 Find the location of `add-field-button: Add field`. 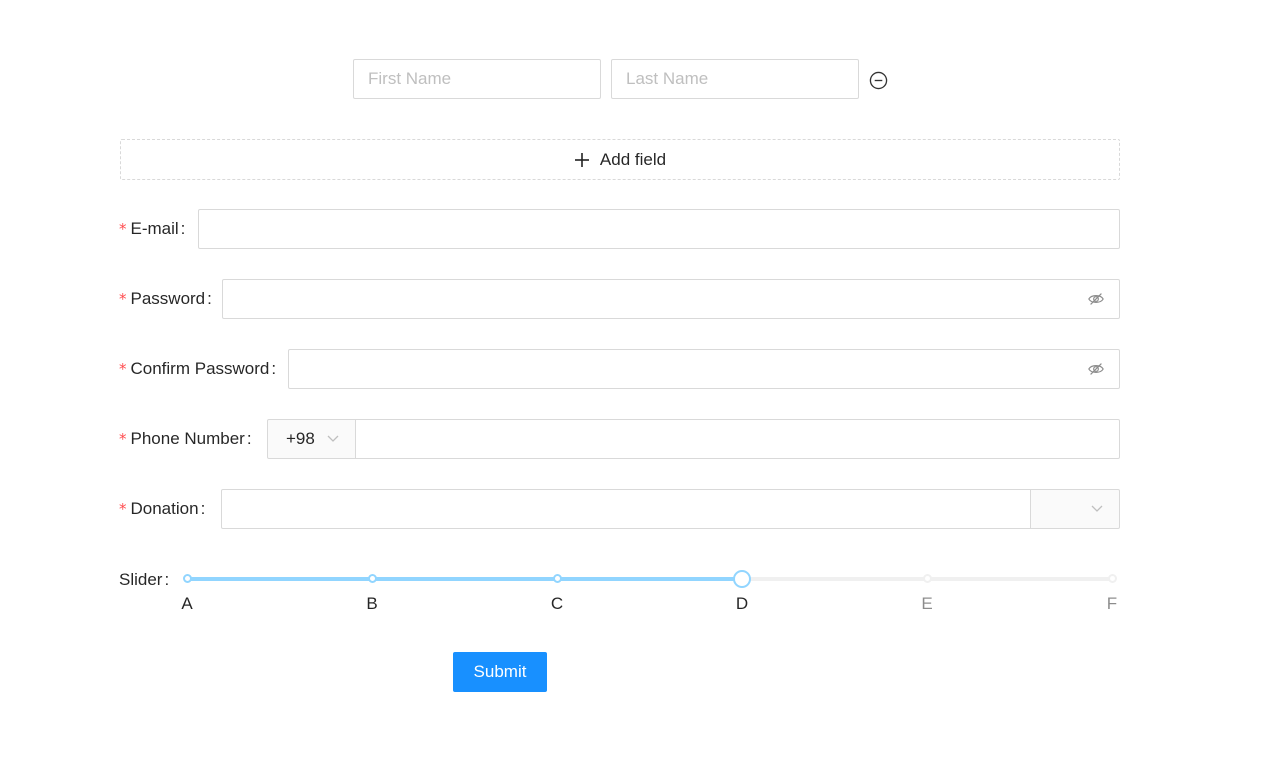

add-field-button: Add field is located at coordinates (620, 159).